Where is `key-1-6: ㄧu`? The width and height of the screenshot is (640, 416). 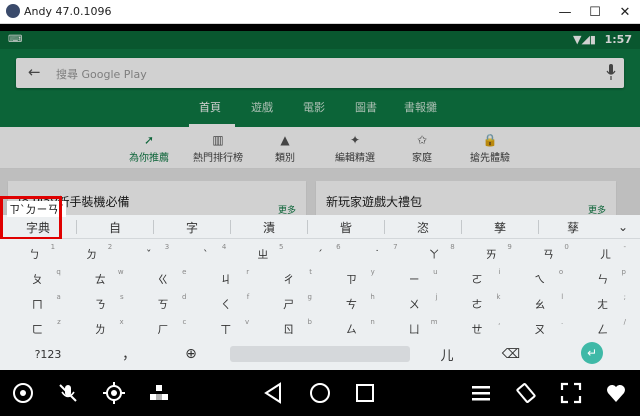
key-1-6: ㄧu is located at coordinates (414, 279).